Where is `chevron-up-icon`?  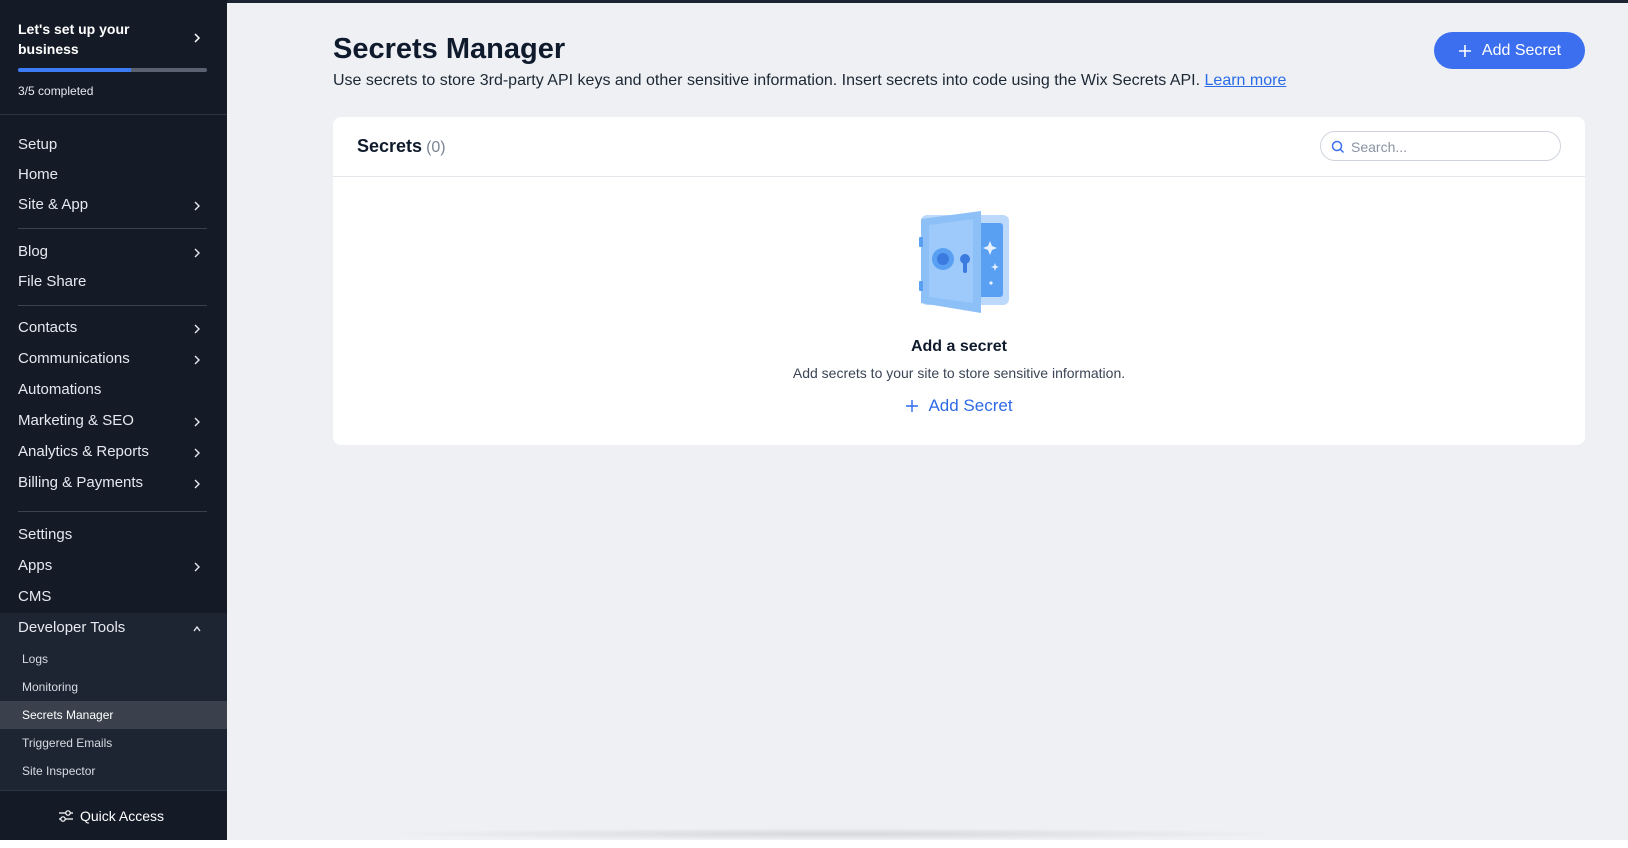
chevron-up-icon is located at coordinates (197, 628).